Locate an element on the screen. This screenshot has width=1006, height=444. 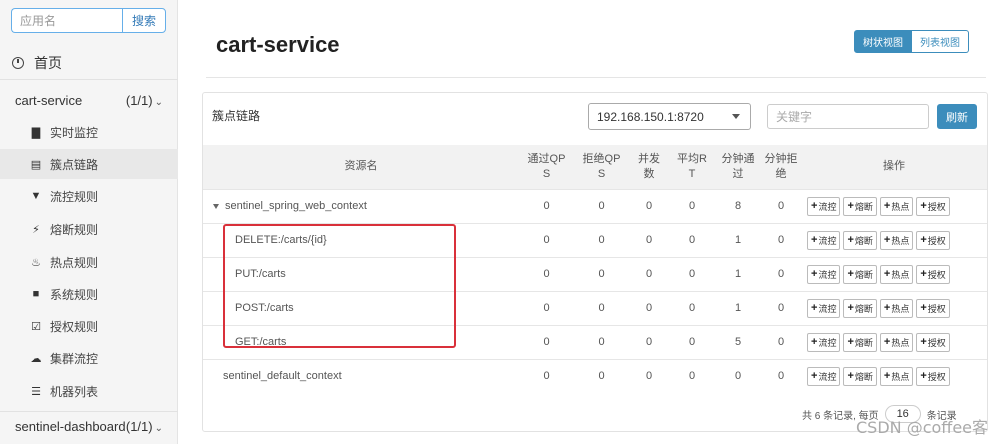
list-icon: ▤ is located at coordinates (36, 164).